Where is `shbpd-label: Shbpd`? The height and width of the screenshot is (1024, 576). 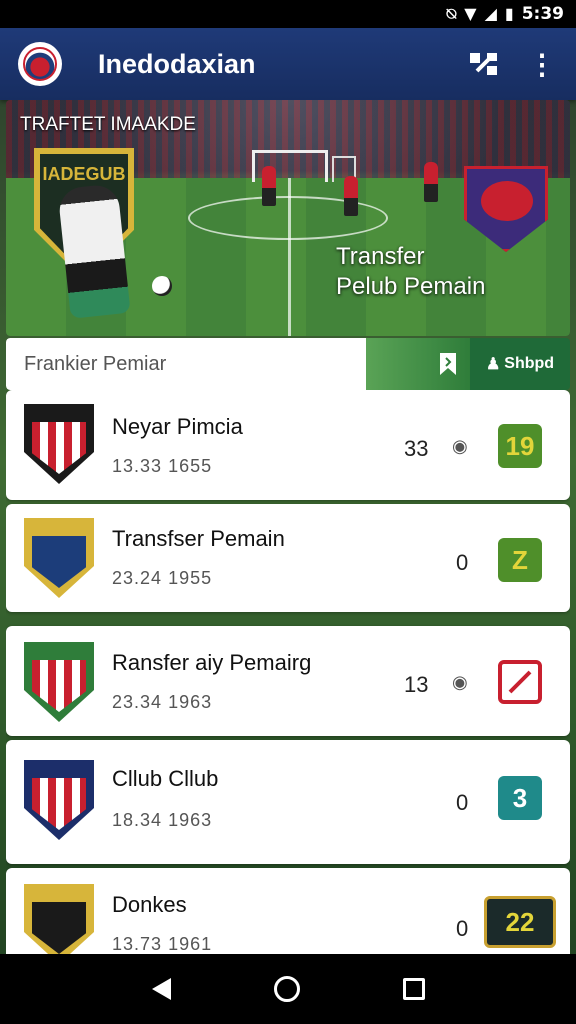 shbpd-label: Shbpd is located at coordinates (529, 363).